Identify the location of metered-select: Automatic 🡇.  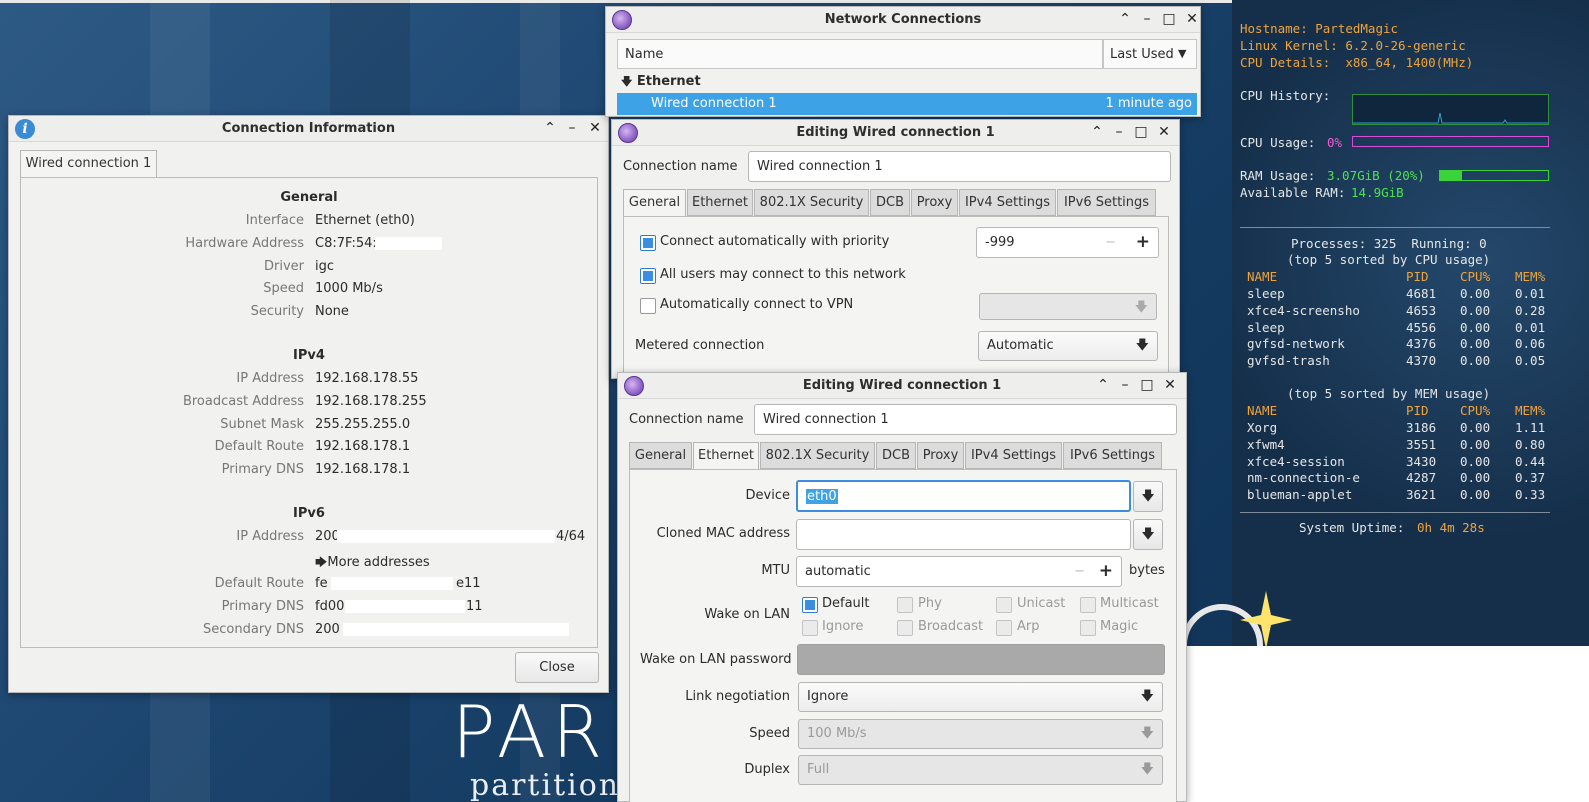
(1068, 346).